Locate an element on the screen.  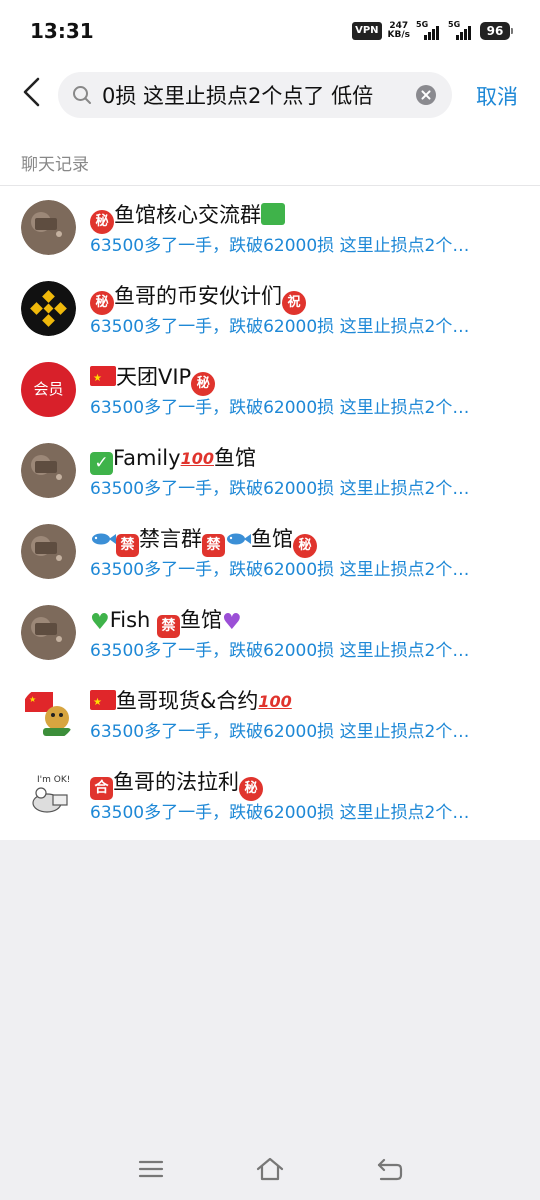
chat-title: 秘鱼哥的币安伙计们祝 is located at coordinates (198, 299).